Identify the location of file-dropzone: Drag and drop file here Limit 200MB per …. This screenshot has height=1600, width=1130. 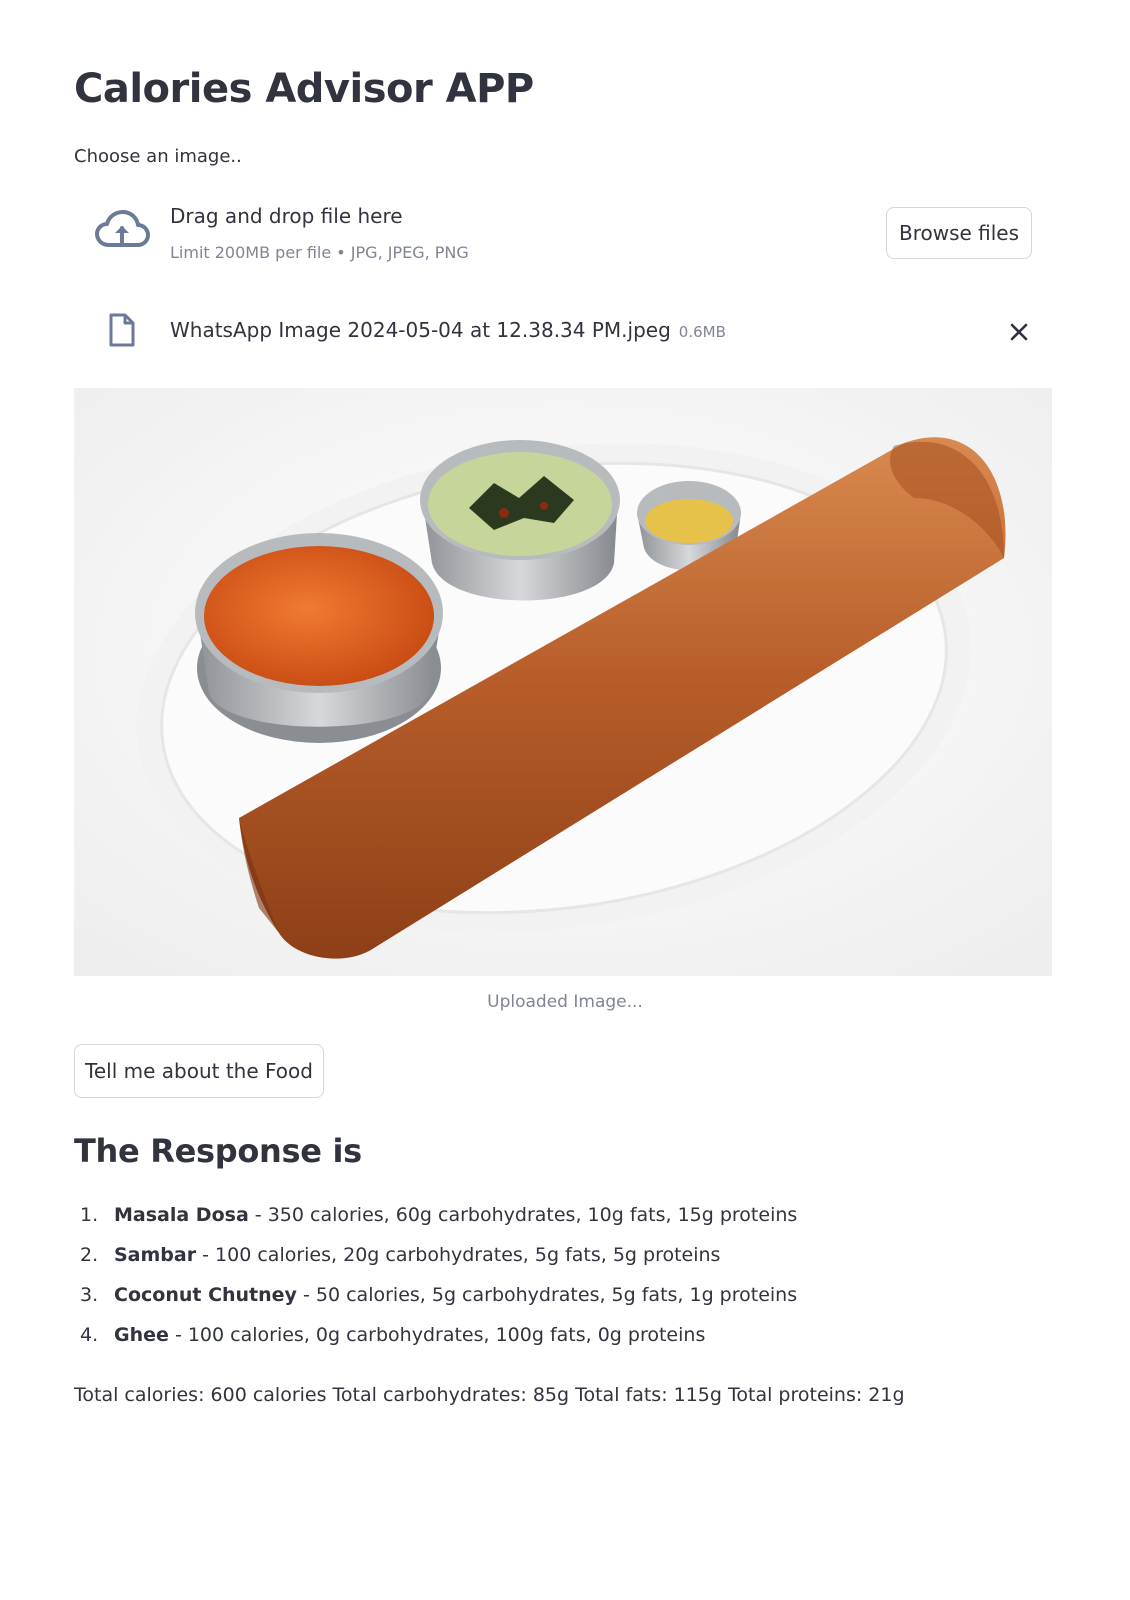
(563, 232).